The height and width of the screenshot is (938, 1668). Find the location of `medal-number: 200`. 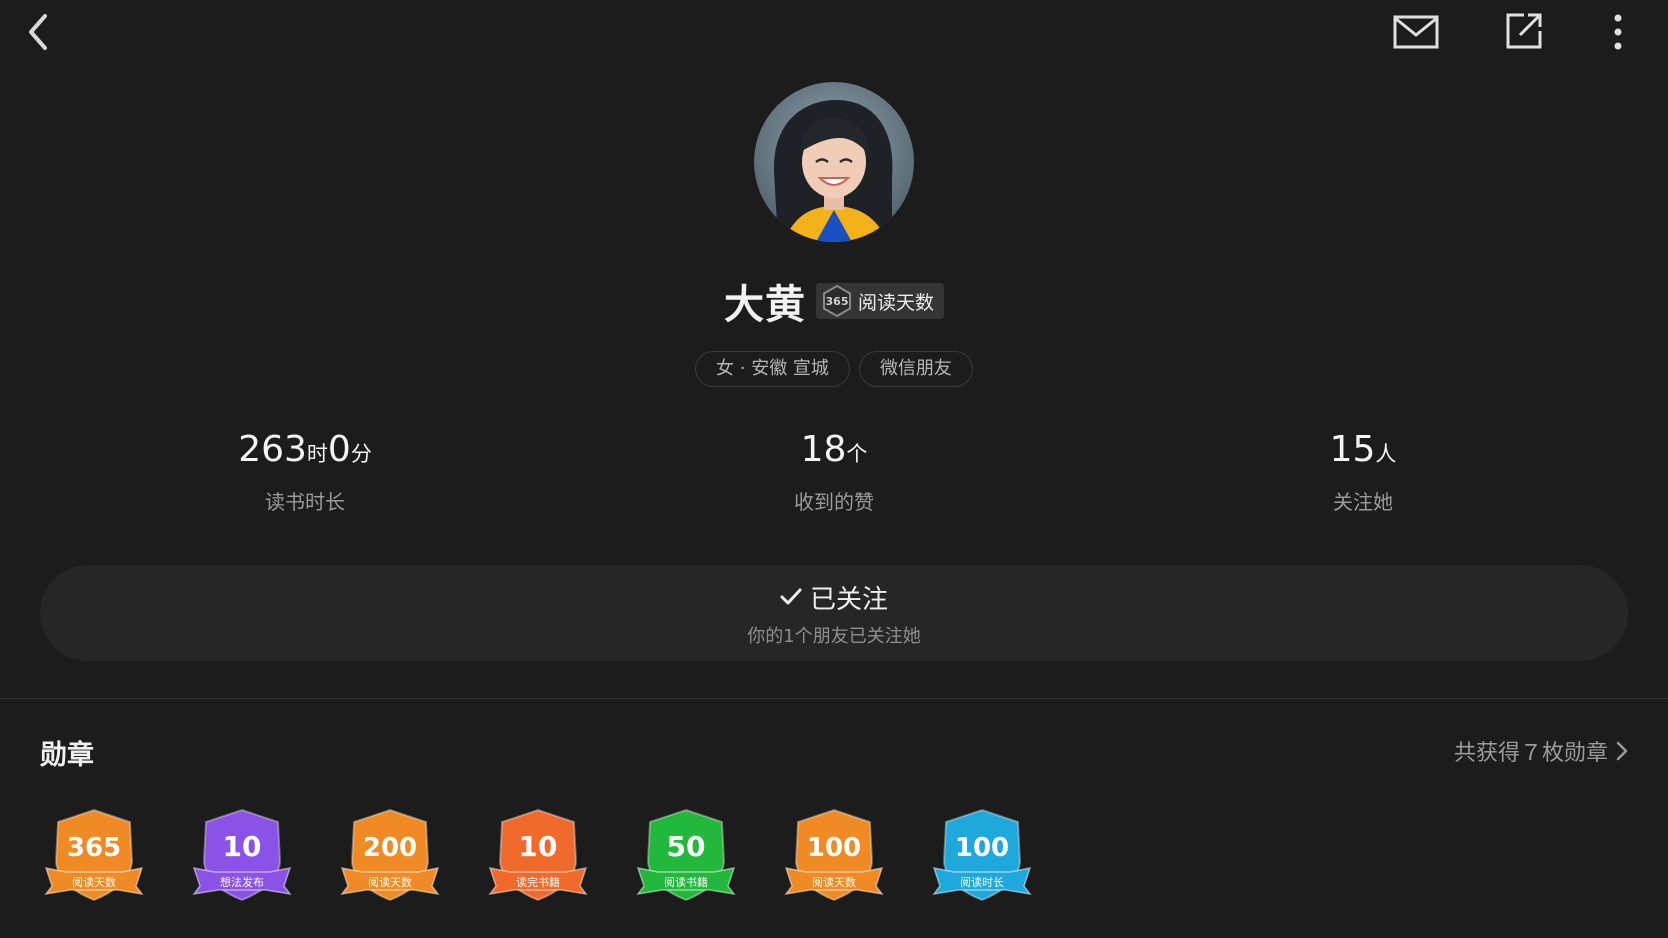

medal-number: 200 is located at coordinates (390, 848).